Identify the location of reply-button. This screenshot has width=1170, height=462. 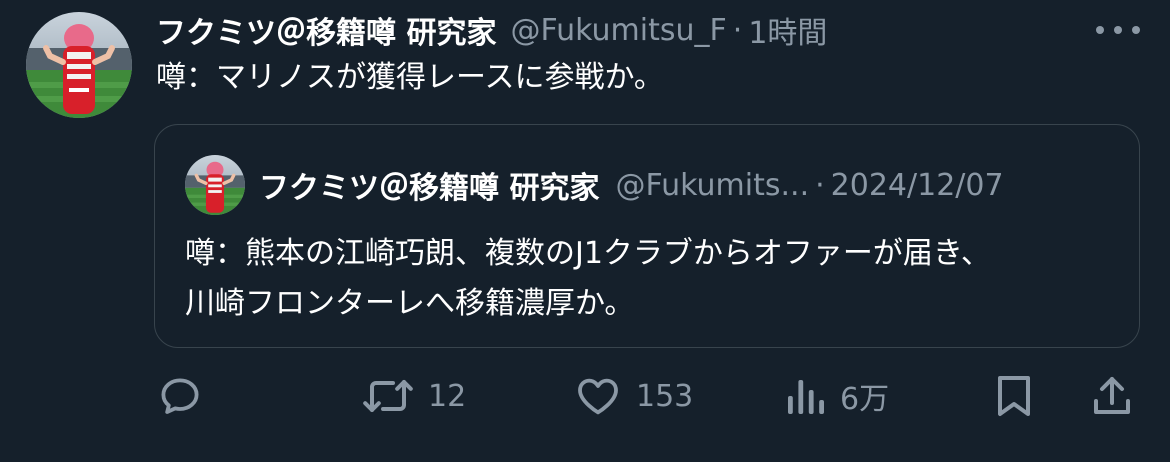
(187, 396).